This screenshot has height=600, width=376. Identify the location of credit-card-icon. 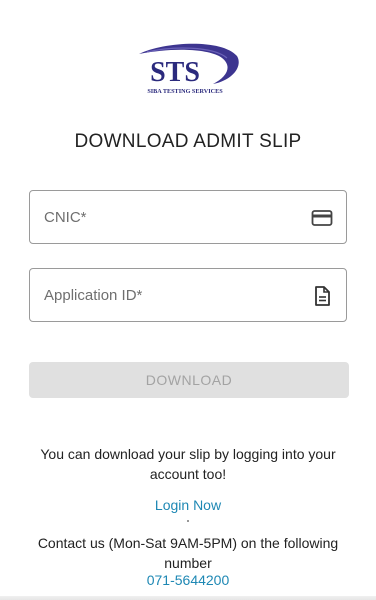
(322, 218).